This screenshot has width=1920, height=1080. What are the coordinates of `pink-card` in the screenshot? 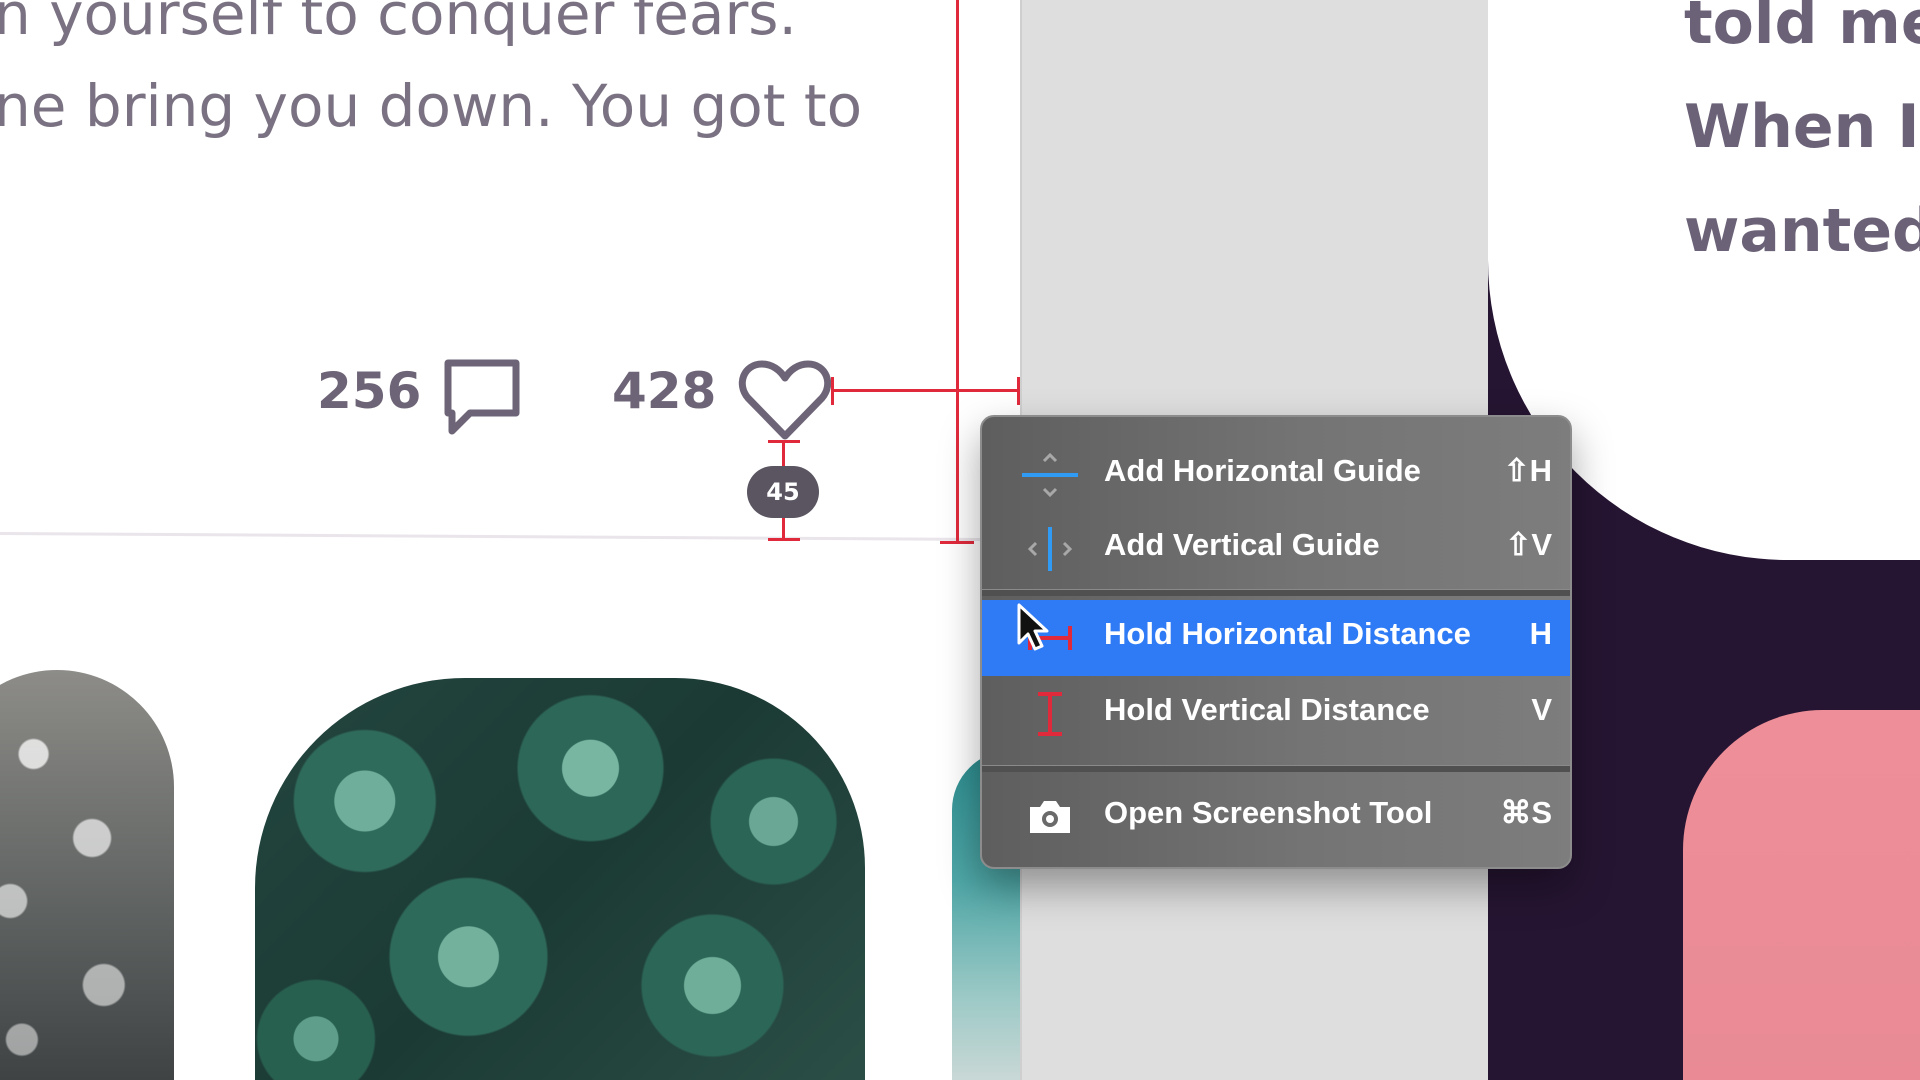 It's located at (1801, 895).